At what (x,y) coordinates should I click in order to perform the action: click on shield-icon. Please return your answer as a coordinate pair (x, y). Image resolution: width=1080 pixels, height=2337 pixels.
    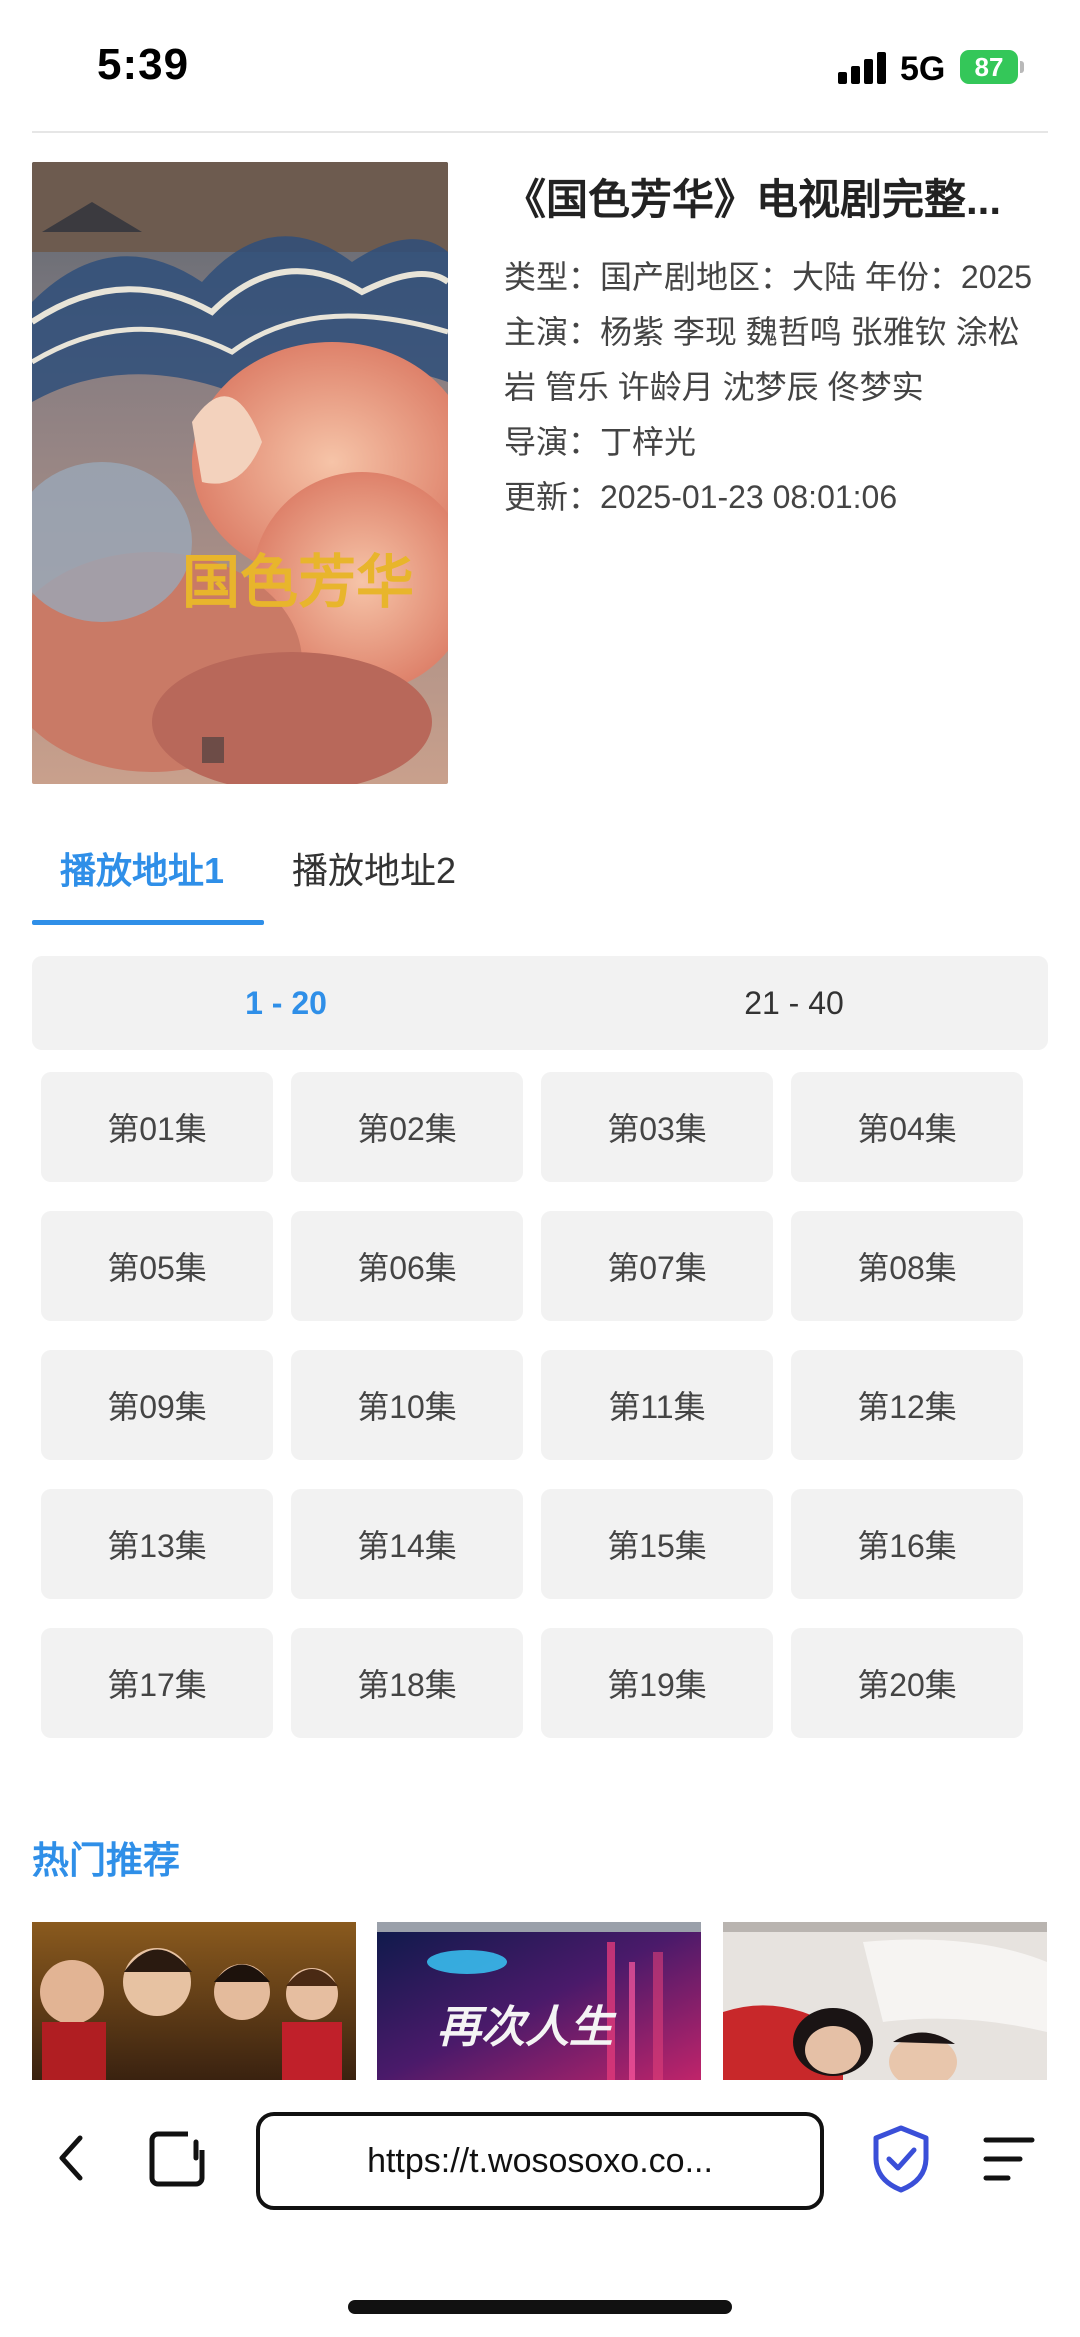
    Looking at the image, I should click on (901, 2159).